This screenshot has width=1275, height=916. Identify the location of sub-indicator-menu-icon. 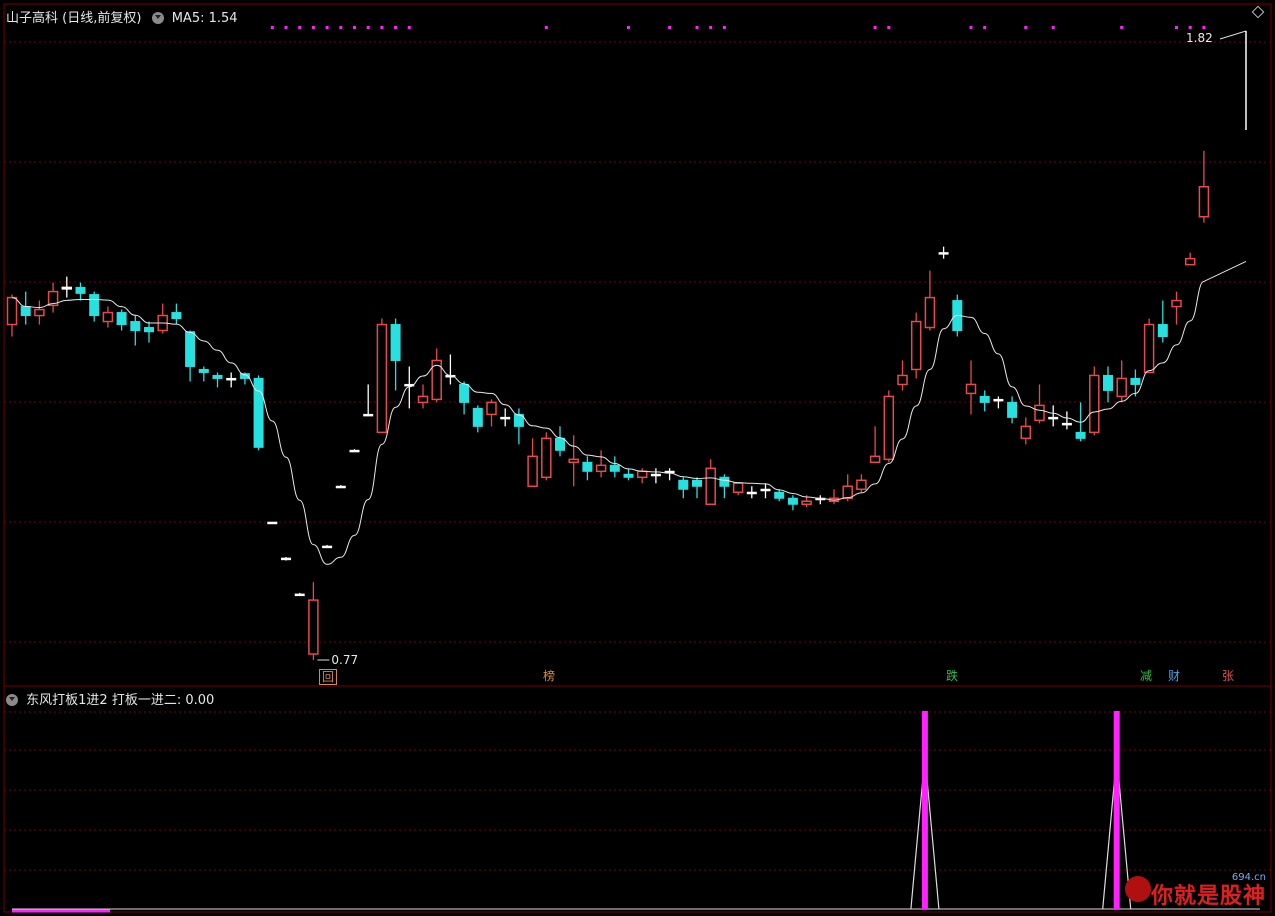
(12, 700).